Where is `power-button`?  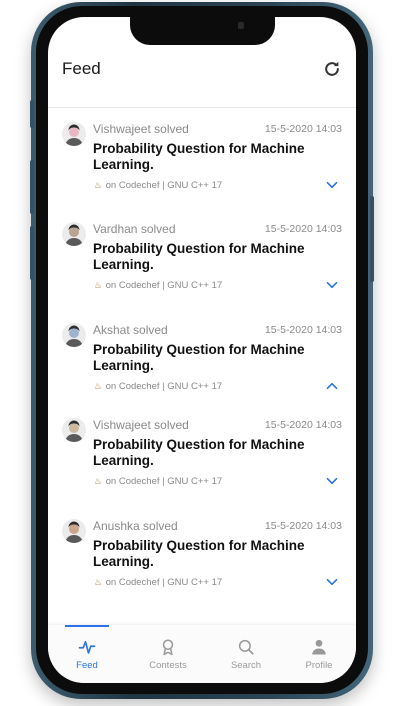 power-button is located at coordinates (372, 239).